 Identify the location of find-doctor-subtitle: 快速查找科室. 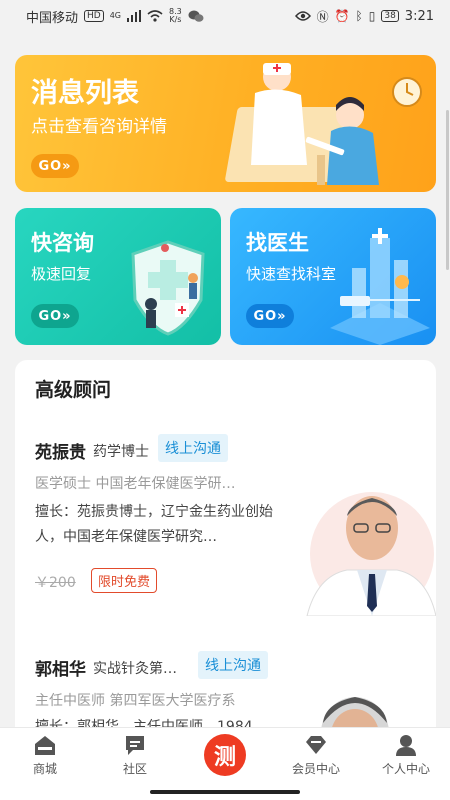
(291, 274).